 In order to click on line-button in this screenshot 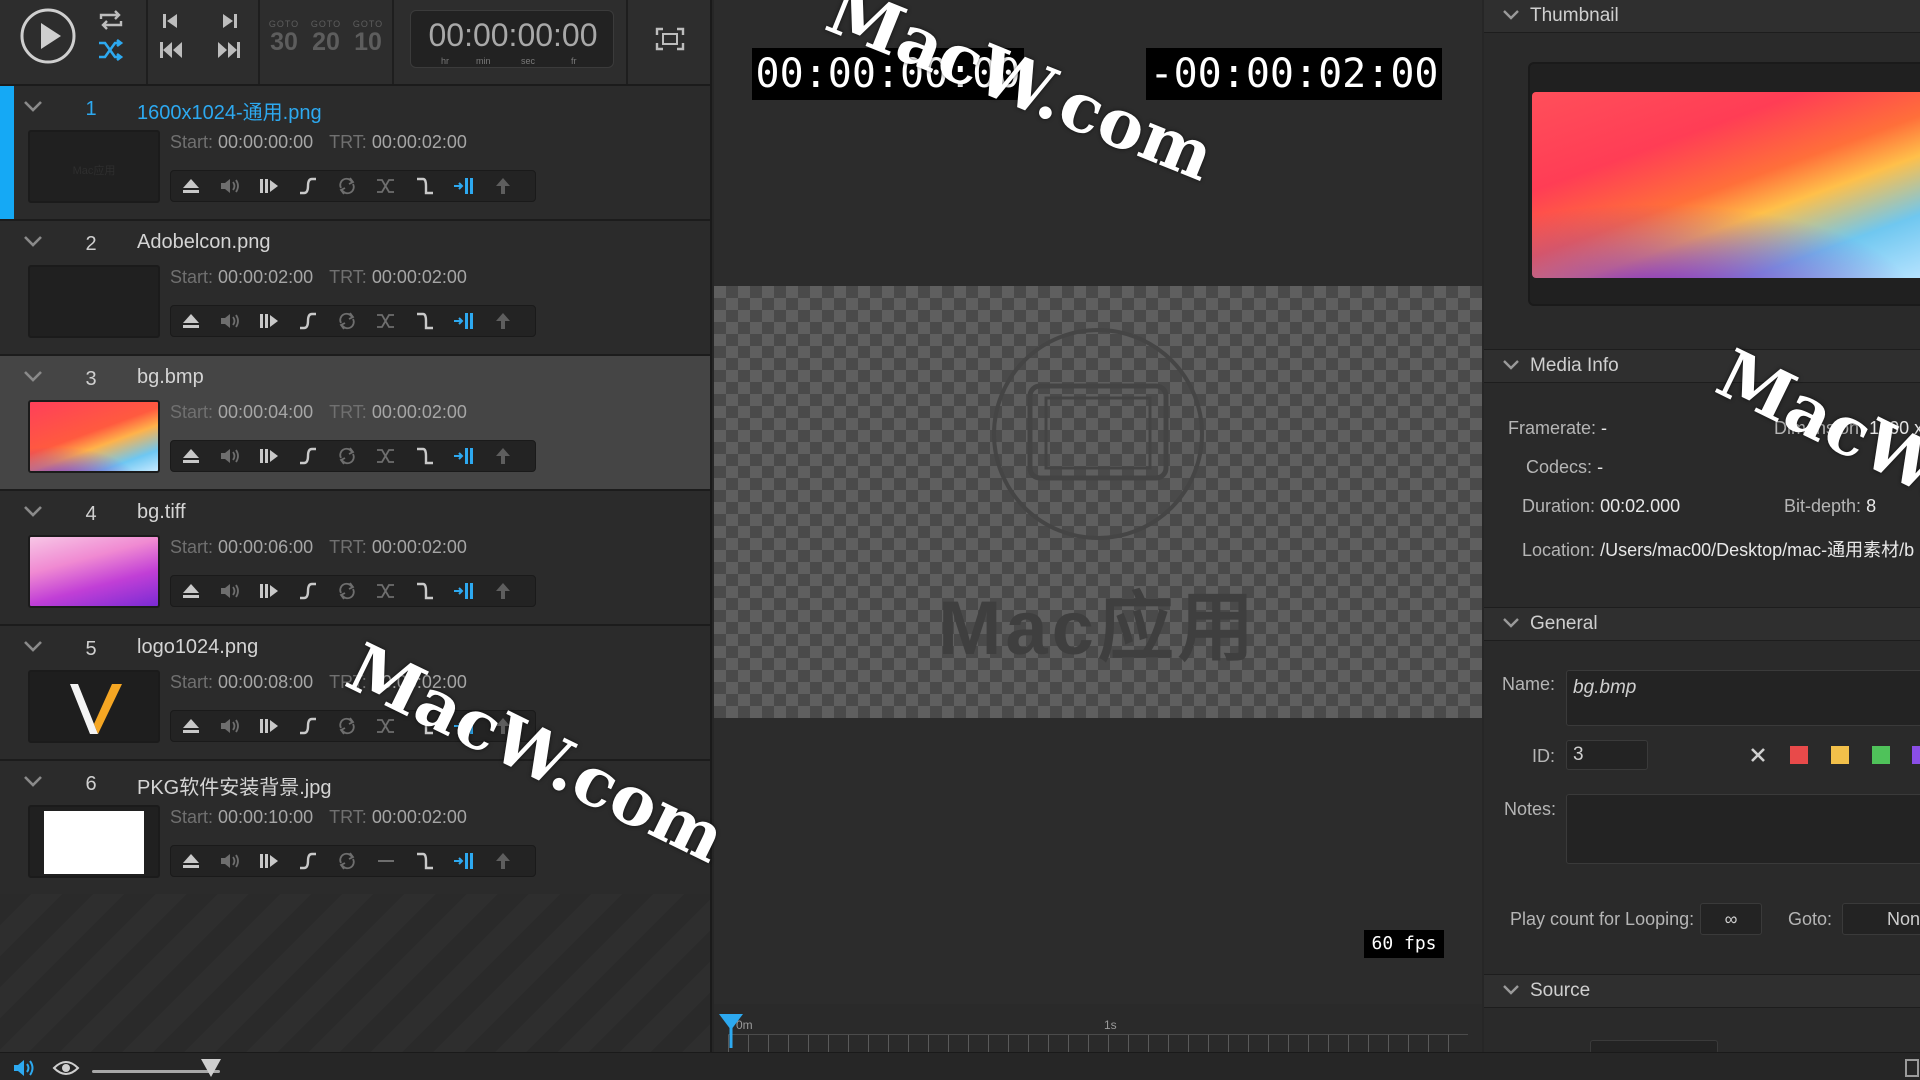, I will do `click(385, 861)`.